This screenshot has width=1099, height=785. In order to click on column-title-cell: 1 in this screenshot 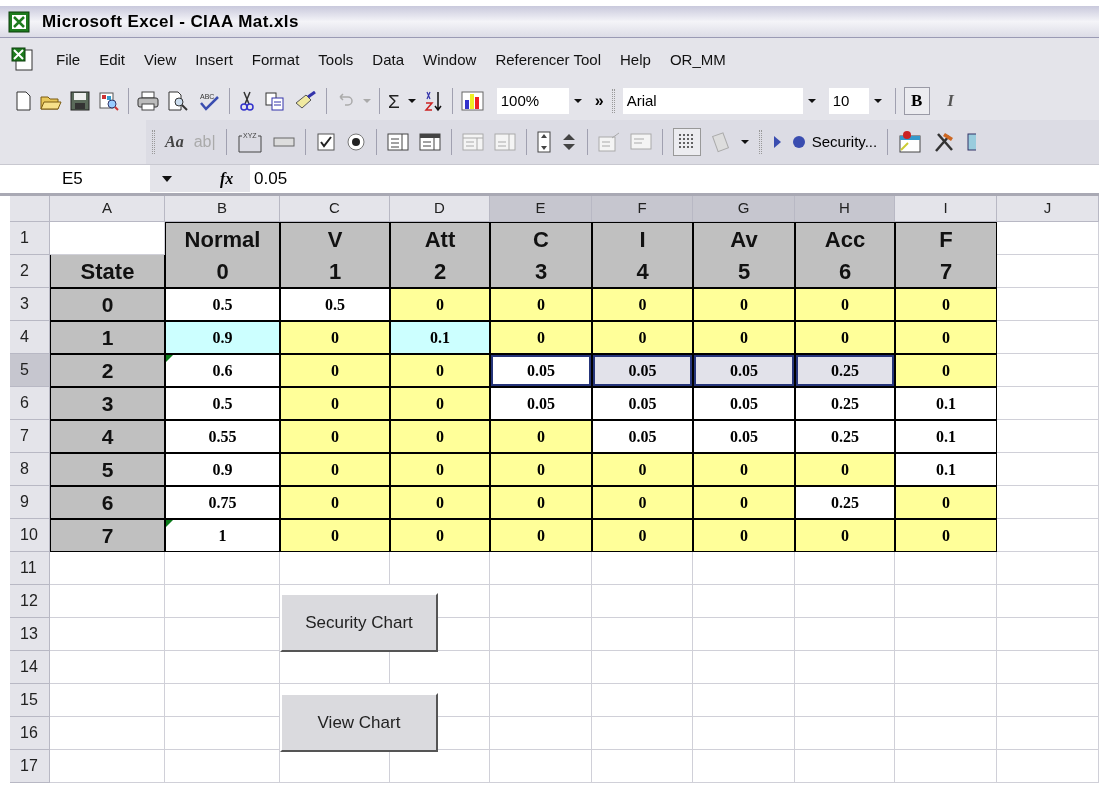, I will do `click(335, 271)`.